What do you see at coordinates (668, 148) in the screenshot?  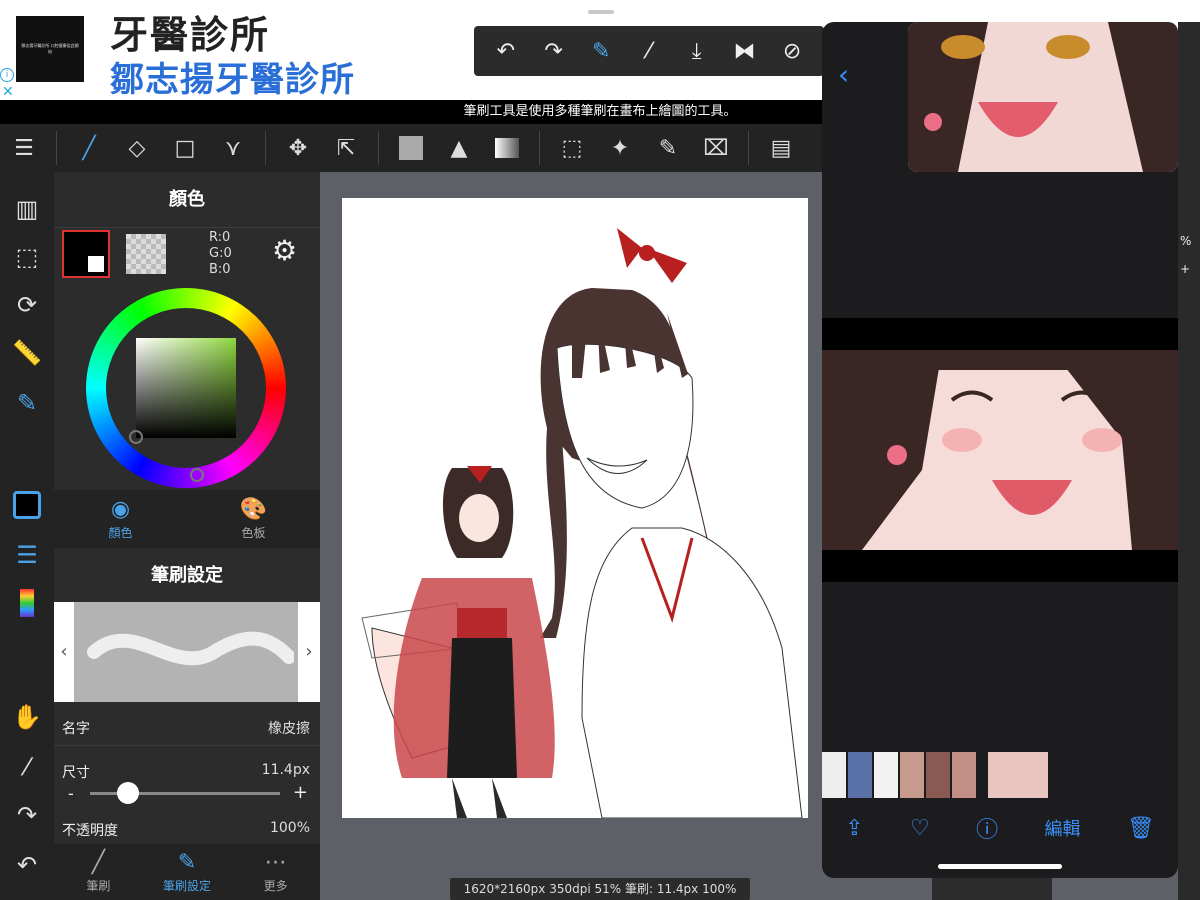 I see `select-pen-icon: ✎` at bounding box center [668, 148].